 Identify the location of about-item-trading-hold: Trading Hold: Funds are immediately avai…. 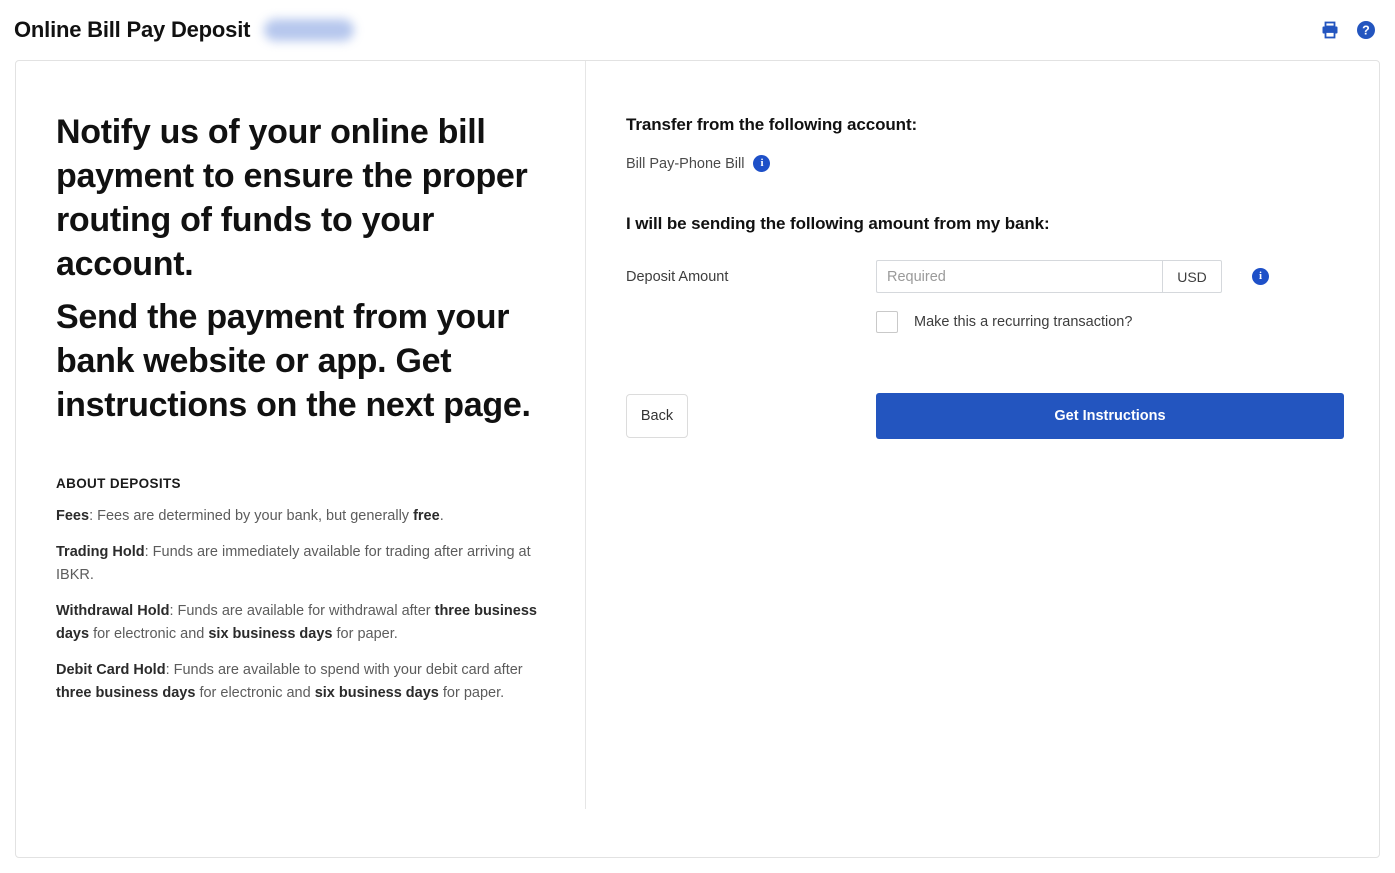
(300, 563).